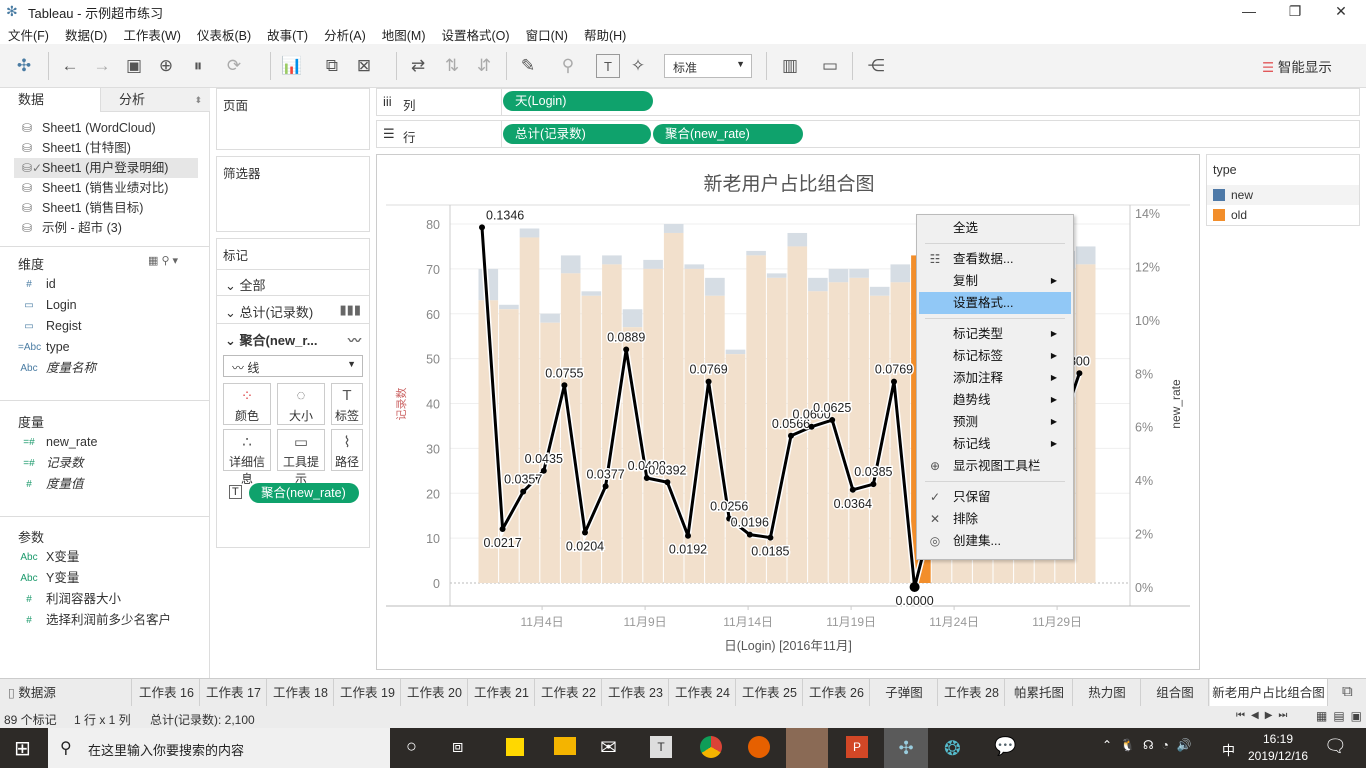 The width and height of the screenshot is (1366, 768). What do you see at coordinates (1107, 693) in the screenshot?
I see `sheet-tab: 热力图` at bounding box center [1107, 693].